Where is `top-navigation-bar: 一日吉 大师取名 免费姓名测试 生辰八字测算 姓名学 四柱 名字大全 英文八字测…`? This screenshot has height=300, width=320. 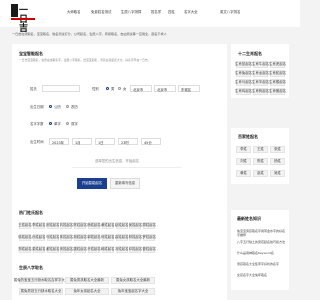
top-navigation-bar: 一日吉 大师取名 免费姓名测试 生辰八字测算 姓名学 四柱 名字大全 英文八字测… is located at coordinates (150, 17).